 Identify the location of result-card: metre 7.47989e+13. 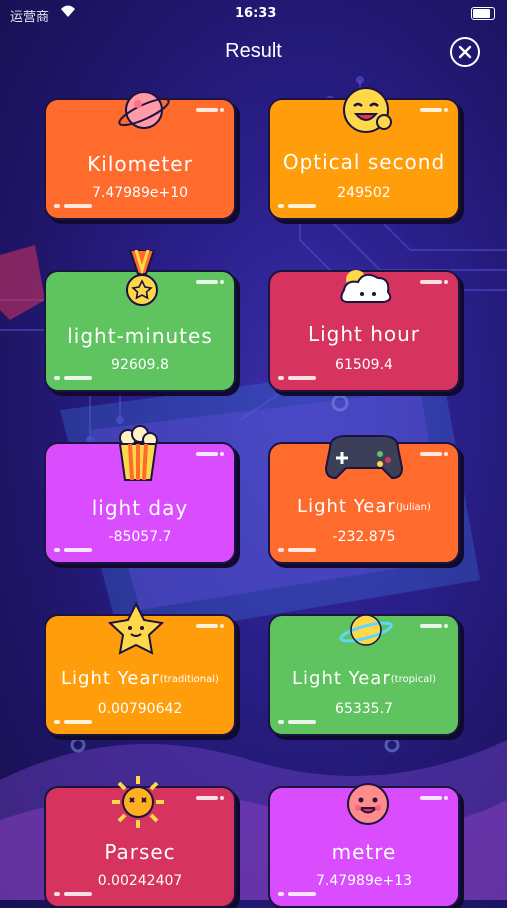
(364, 845).